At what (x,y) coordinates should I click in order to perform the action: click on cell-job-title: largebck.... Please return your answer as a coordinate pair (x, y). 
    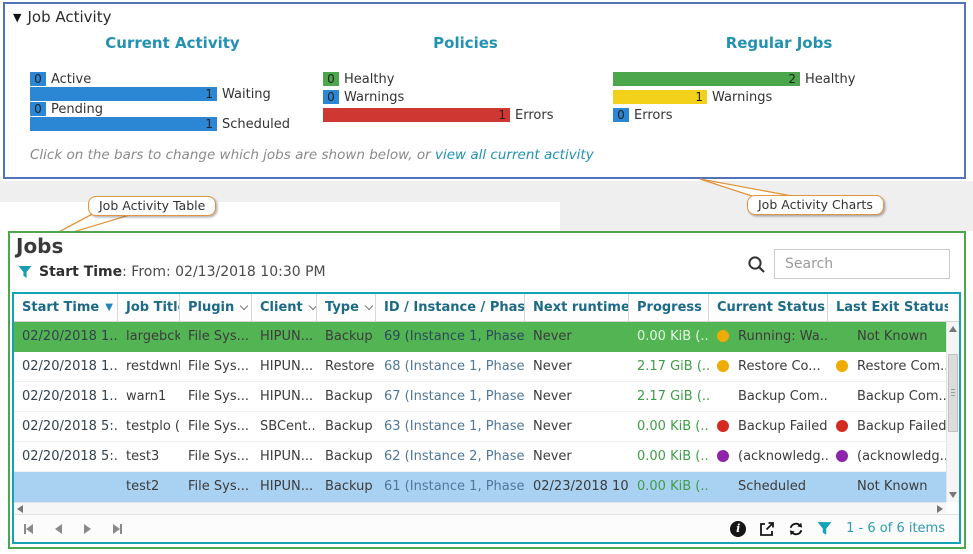
    Looking at the image, I should click on (153, 336).